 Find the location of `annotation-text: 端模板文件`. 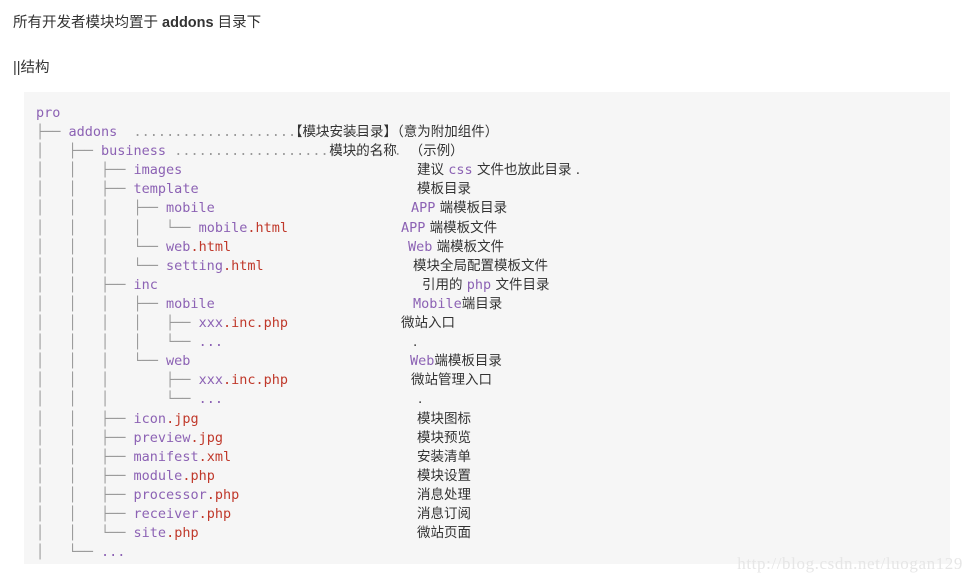

annotation-text: 端模板文件 is located at coordinates (468, 246).